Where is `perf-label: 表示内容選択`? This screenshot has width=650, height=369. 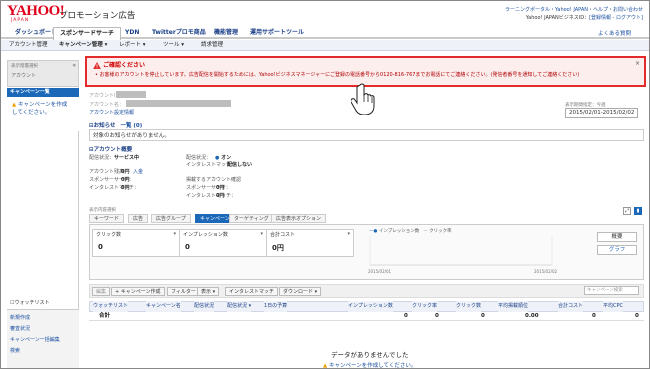
perf-label: 表示内容選択 is located at coordinates (102, 210).